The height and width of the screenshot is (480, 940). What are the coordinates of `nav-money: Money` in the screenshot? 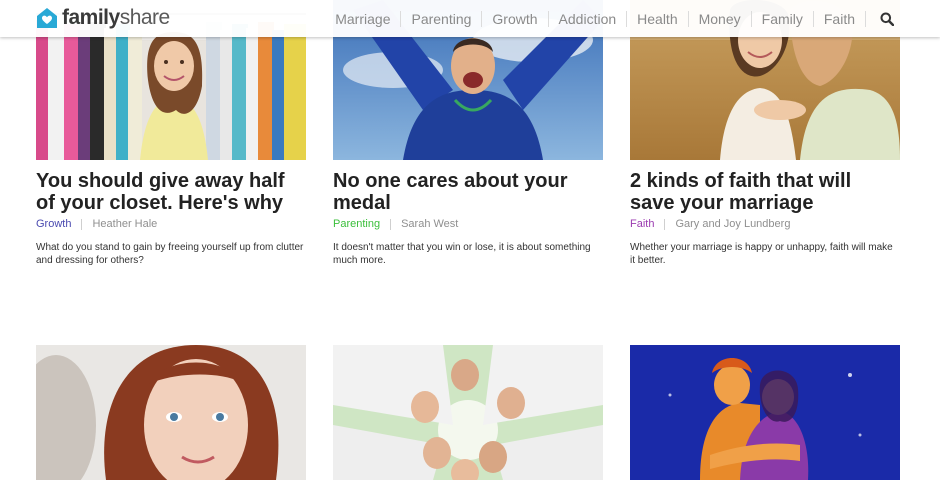 It's located at (719, 18).